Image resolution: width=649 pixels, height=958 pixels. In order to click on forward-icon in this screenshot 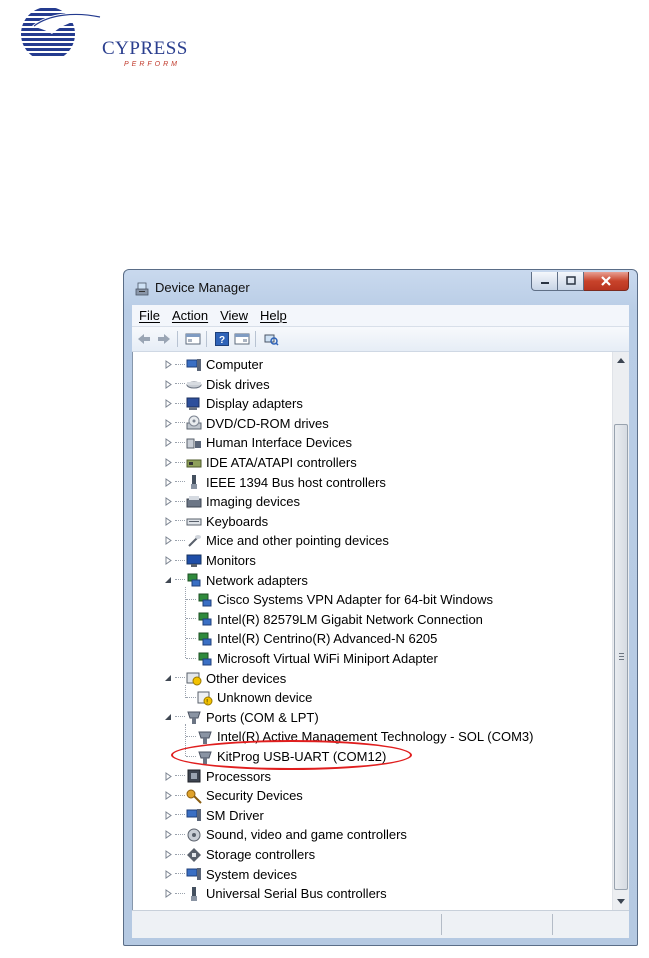, I will do `click(164, 339)`.